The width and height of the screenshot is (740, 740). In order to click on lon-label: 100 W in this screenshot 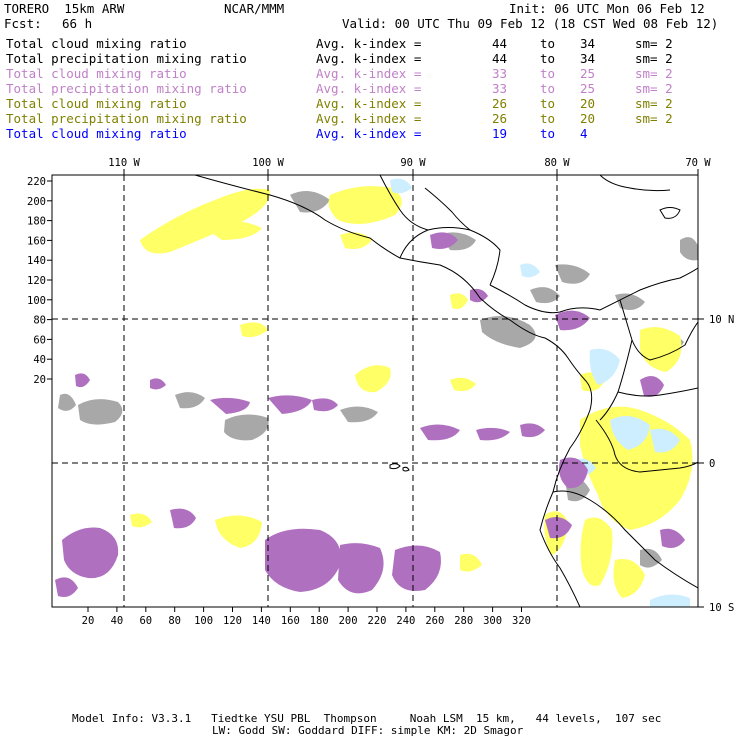, I will do `click(268, 163)`.